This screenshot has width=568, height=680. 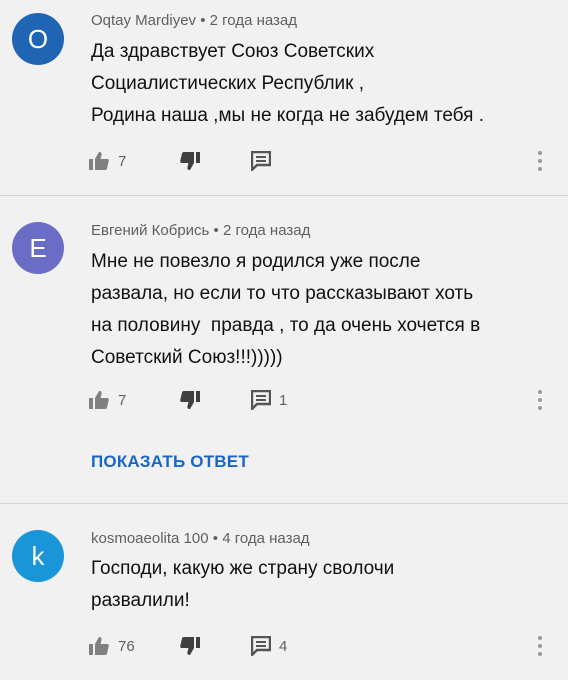 I want to click on timestamp: 4 года назад, so click(x=265, y=538).